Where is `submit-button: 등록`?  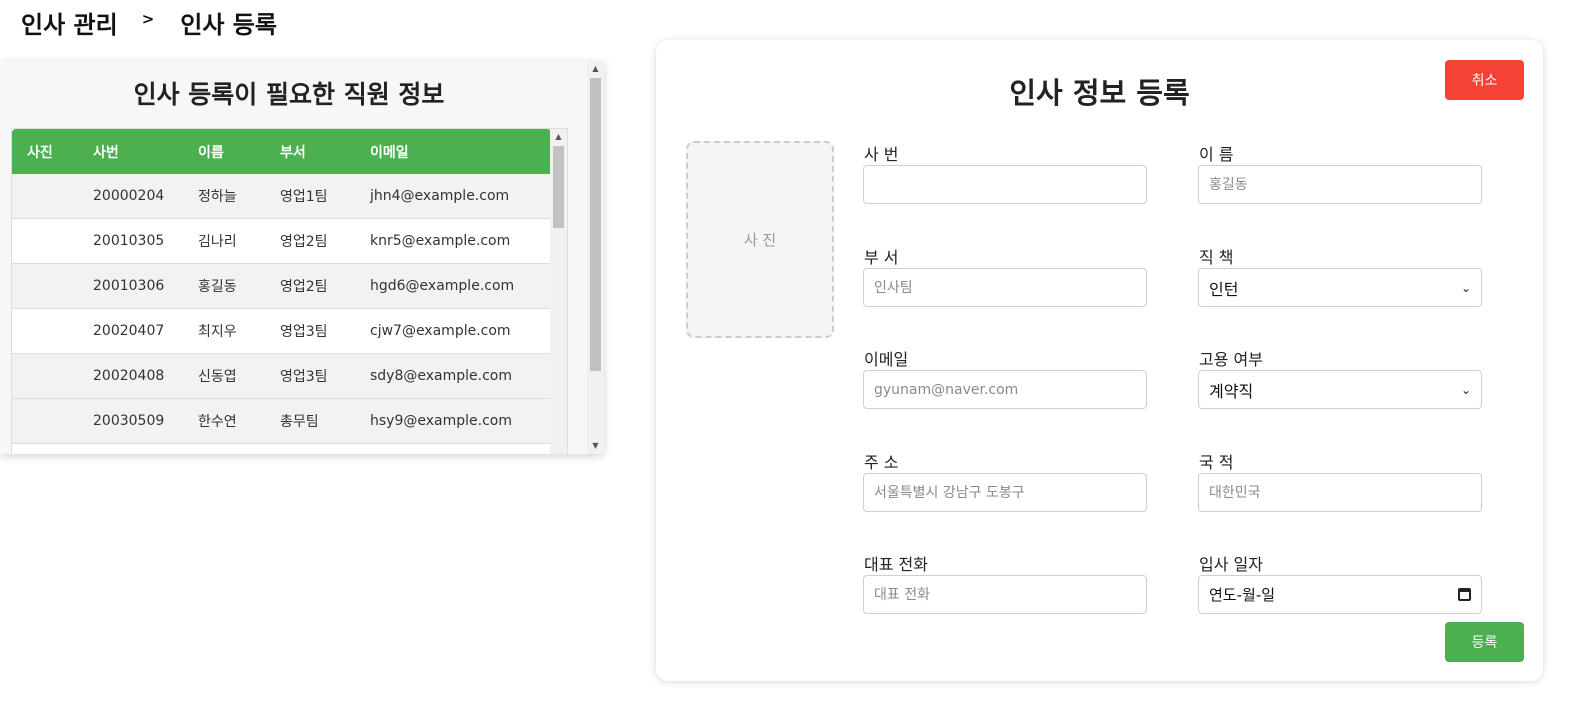
submit-button: 등록 is located at coordinates (1484, 642).